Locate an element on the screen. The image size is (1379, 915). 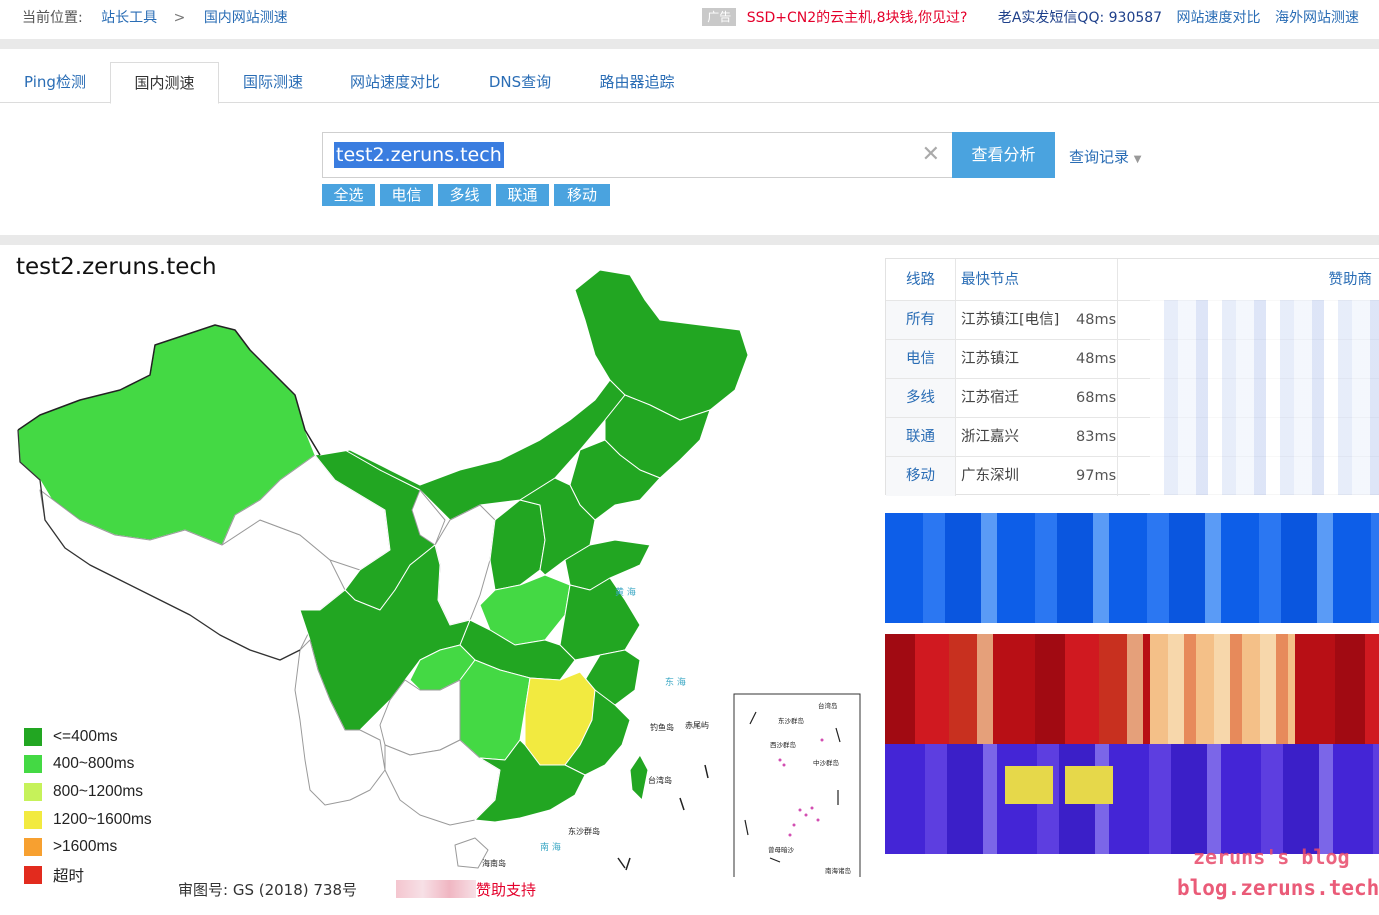
map-inset-label: 中沙群岛 is located at coordinates (826, 762).